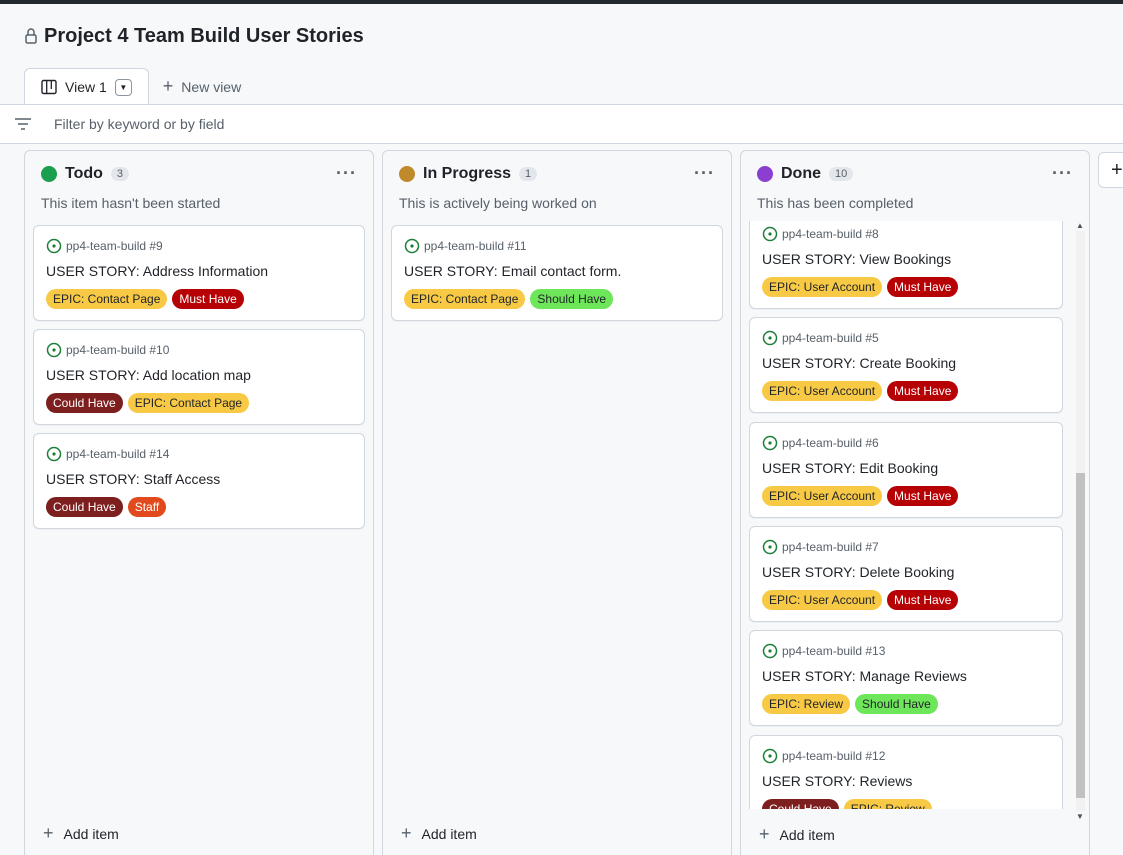 The width and height of the screenshot is (1123, 855). What do you see at coordinates (801, 173) in the screenshot?
I see `column-title: Done` at bounding box center [801, 173].